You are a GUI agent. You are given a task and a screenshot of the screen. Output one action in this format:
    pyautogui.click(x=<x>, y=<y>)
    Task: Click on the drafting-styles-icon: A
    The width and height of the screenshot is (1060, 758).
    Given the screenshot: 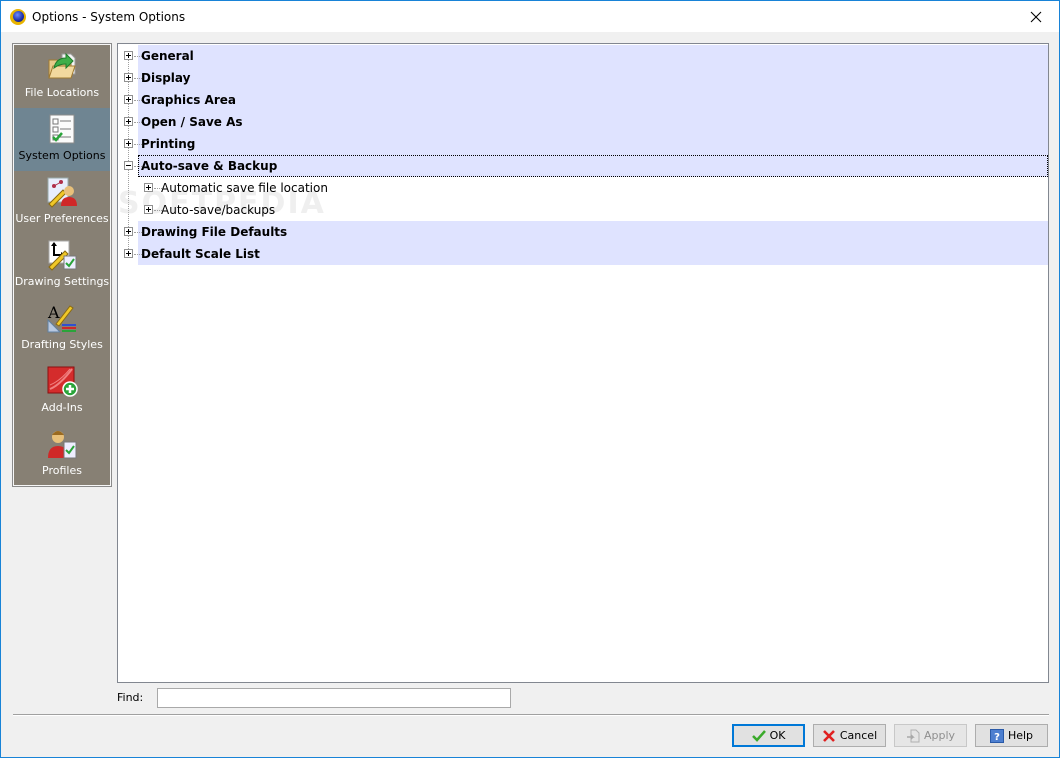 What is the action you would take?
    pyautogui.click(x=62, y=318)
    